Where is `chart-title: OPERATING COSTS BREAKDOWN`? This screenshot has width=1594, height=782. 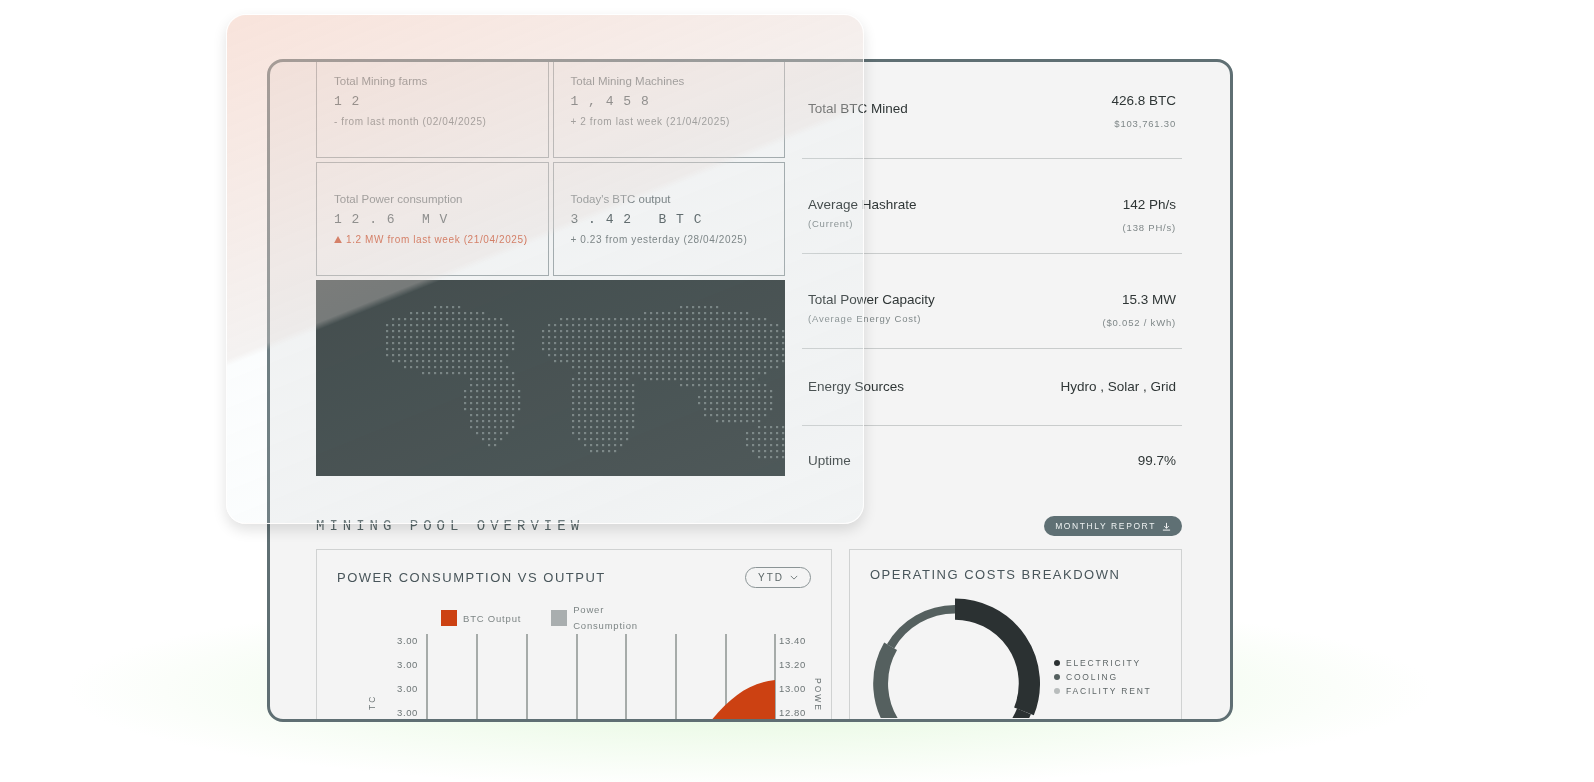 chart-title: OPERATING COSTS BREAKDOWN is located at coordinates (995, 574).